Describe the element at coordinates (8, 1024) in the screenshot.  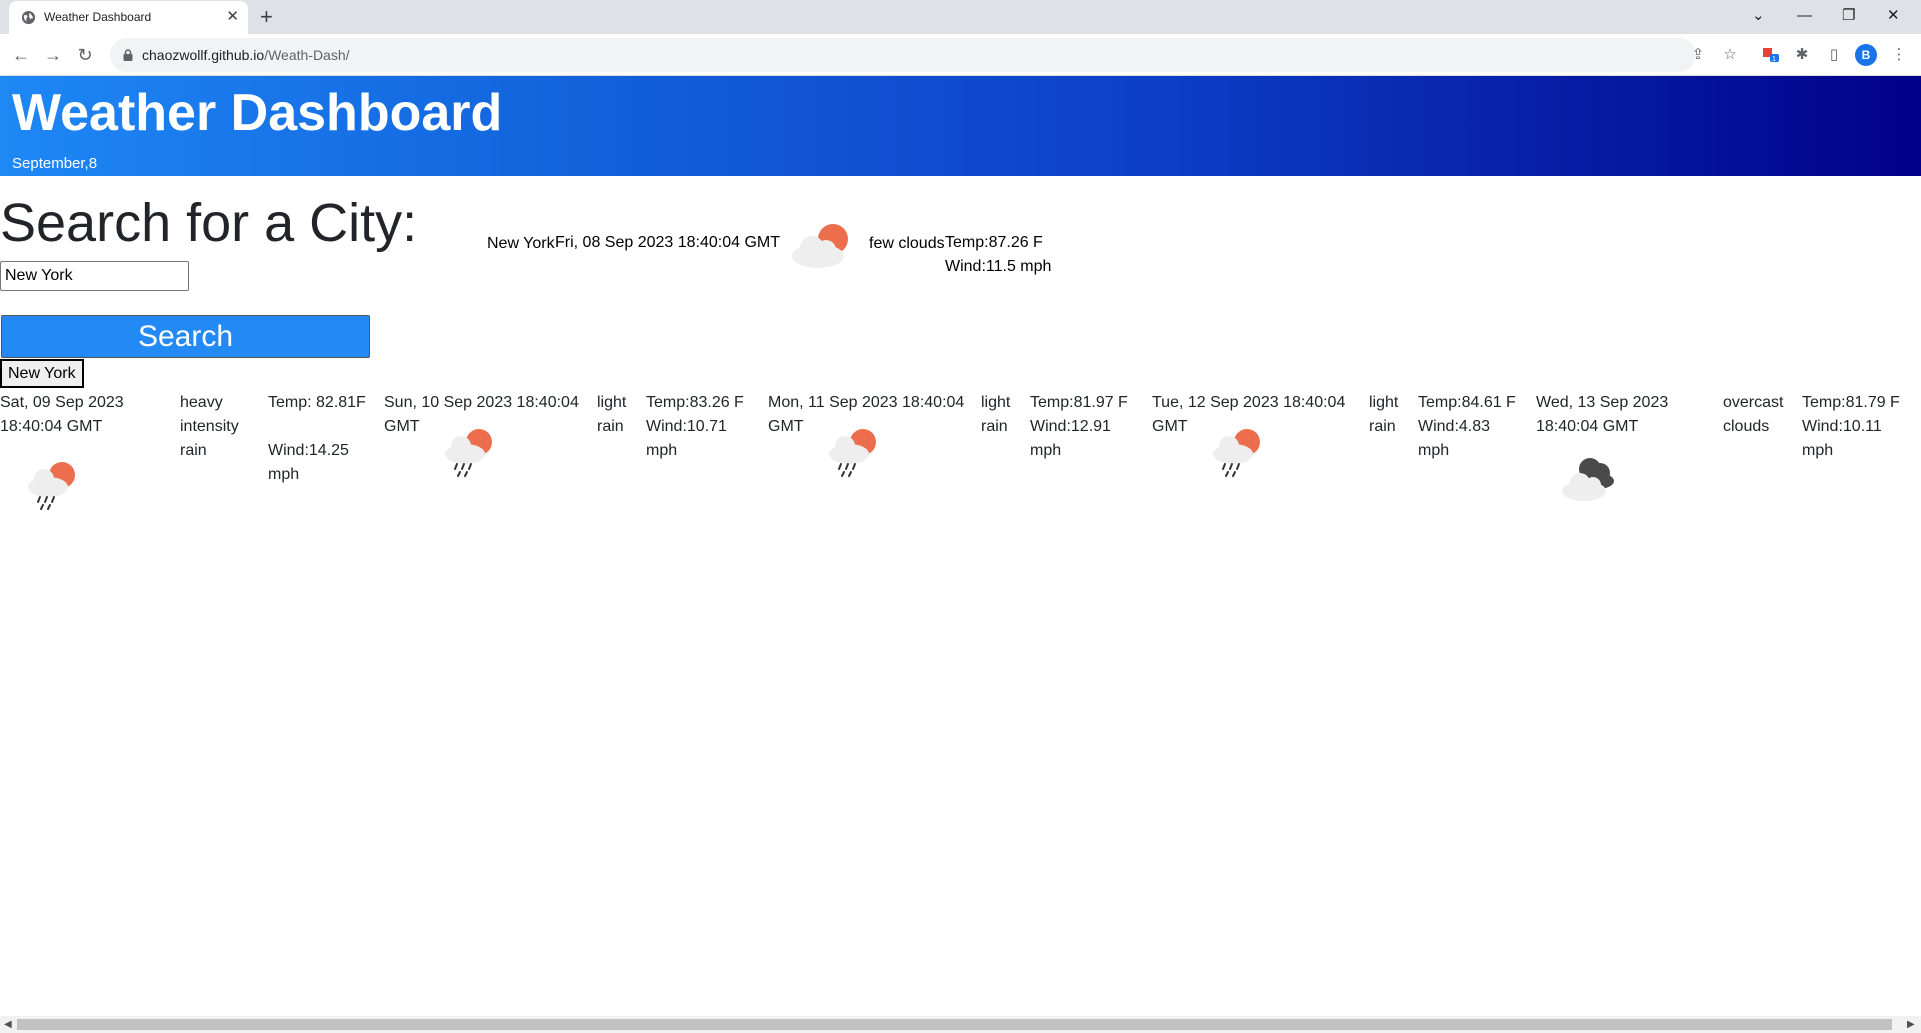
I see `scroll-left-icon: ◀` at that location.